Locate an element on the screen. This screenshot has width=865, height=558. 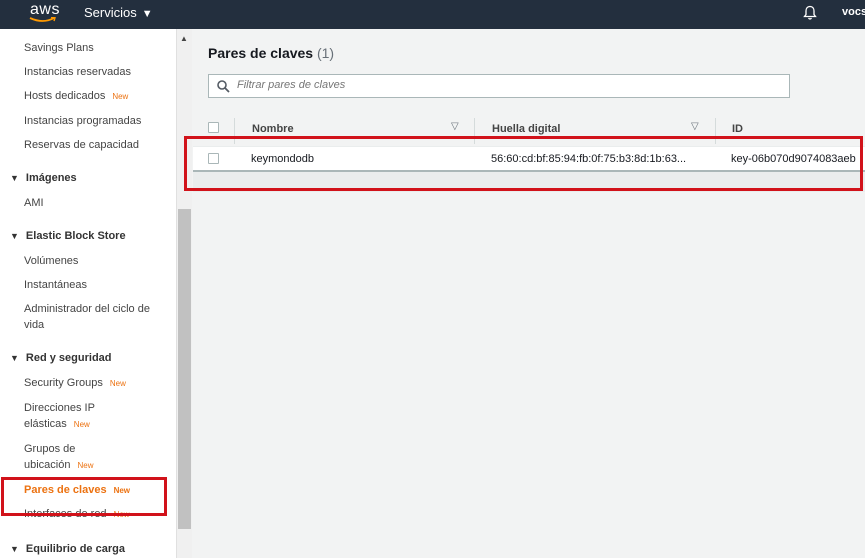
sidebar-item-instancias-programadas: Instancias programadas is located at coordinates (82, 121).